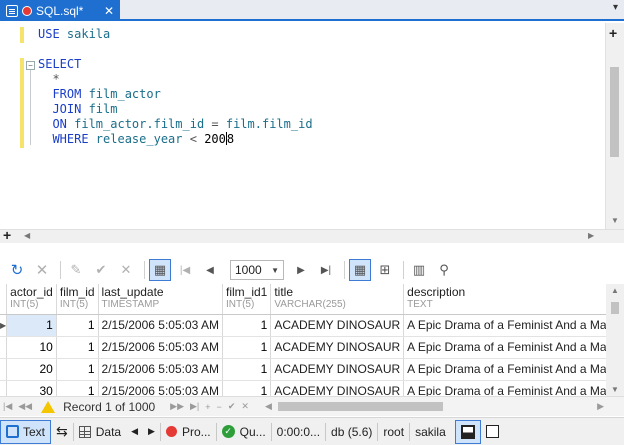 The height and width of the screenshot is (445, 624). Describe the element at coordinates (160, 270) in the screenshot. I see `grid-view-icon: ▦` at that location.